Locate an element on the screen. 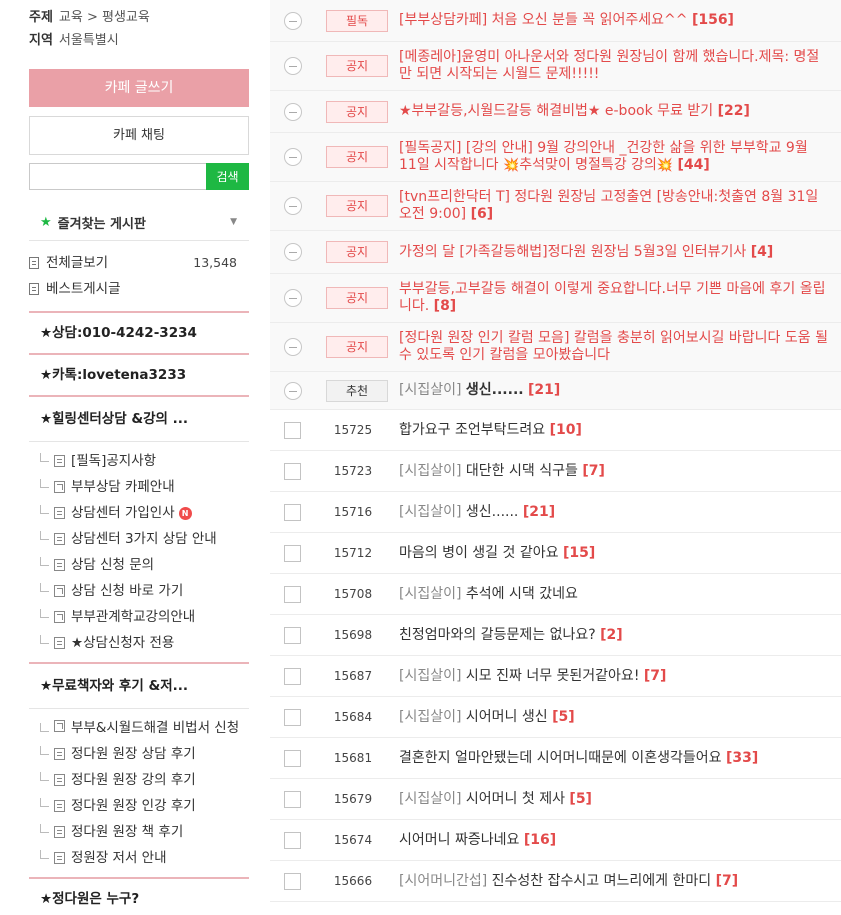 The image size is (841, 915). comment-count: [7] is located at coordinates (593, 471).